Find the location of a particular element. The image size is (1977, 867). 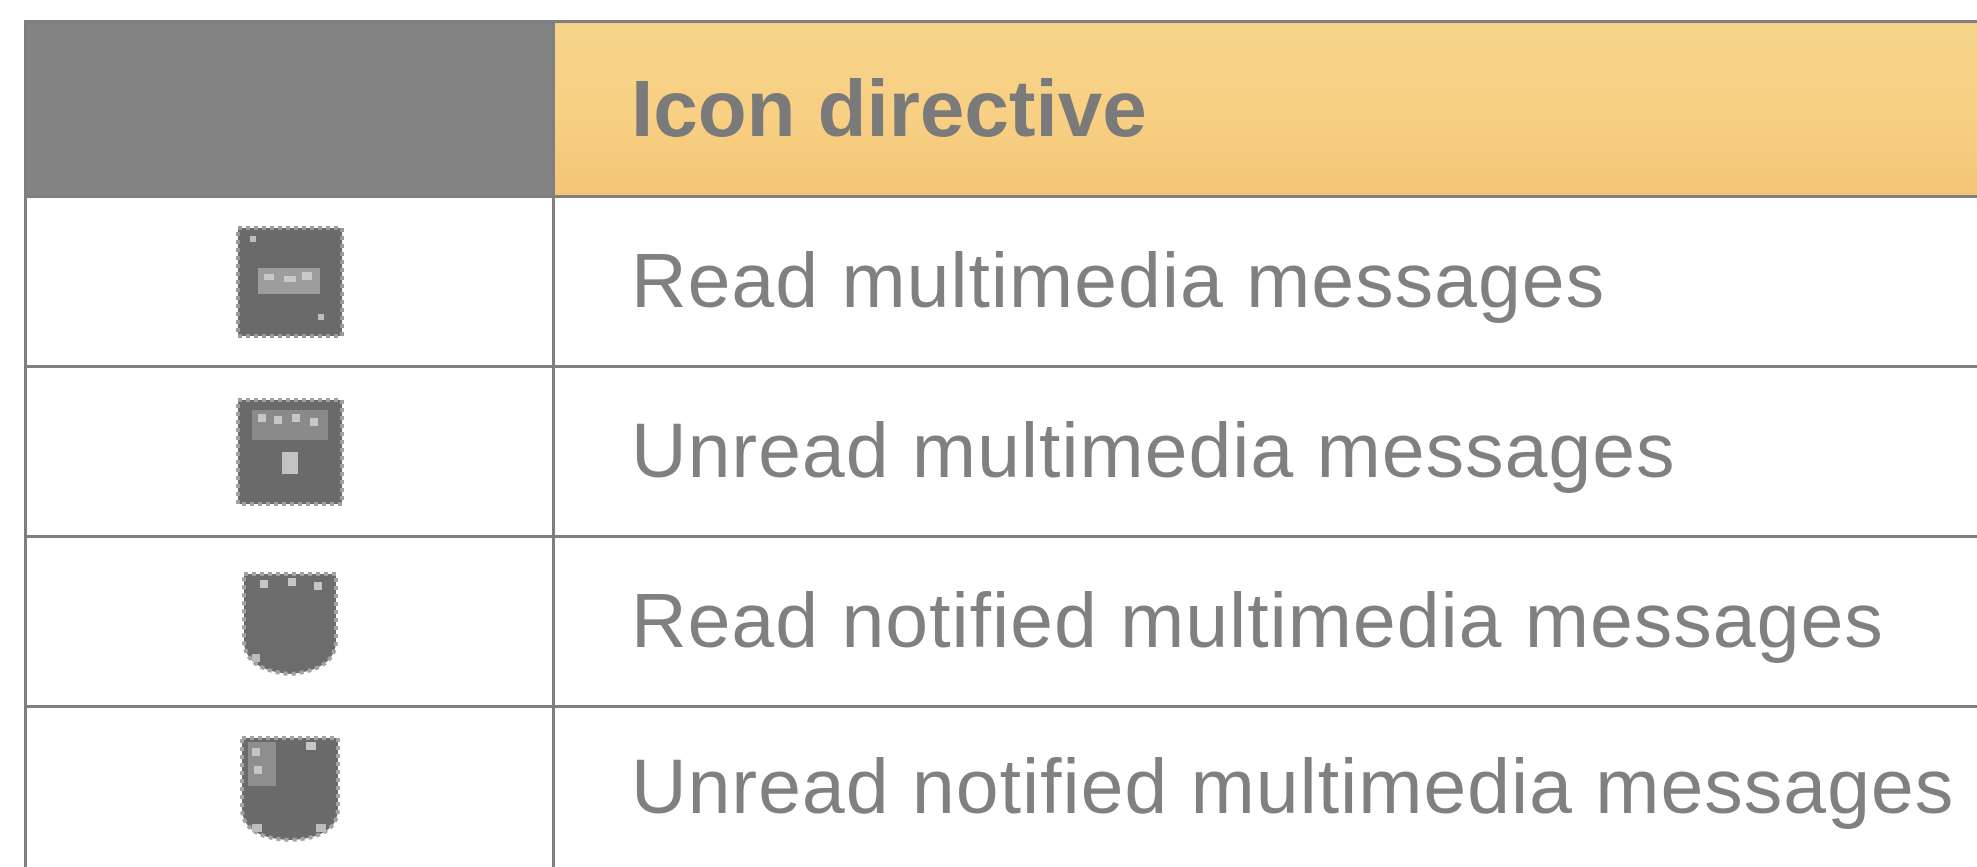

description-column-header: Icon directive is located at coordinates (1264, 109).